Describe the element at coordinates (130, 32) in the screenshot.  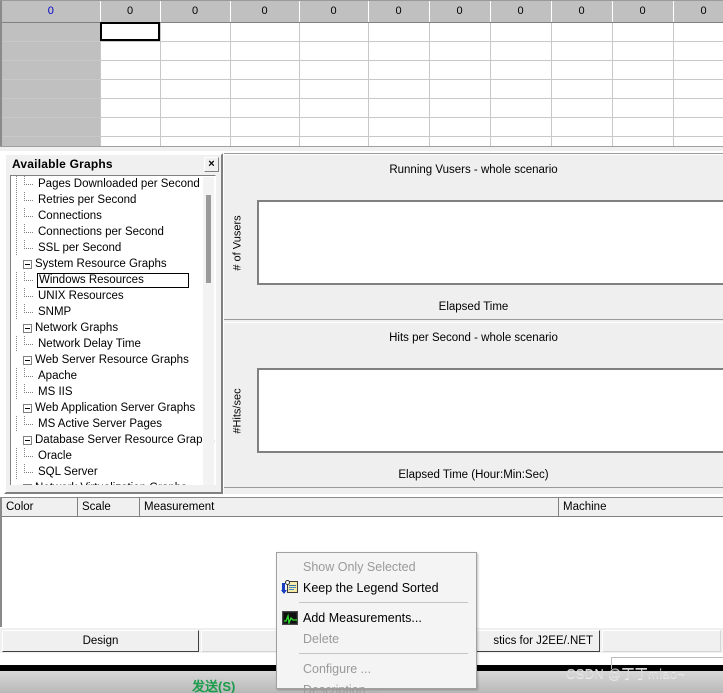
I see `grid-cell-selected` at that location.